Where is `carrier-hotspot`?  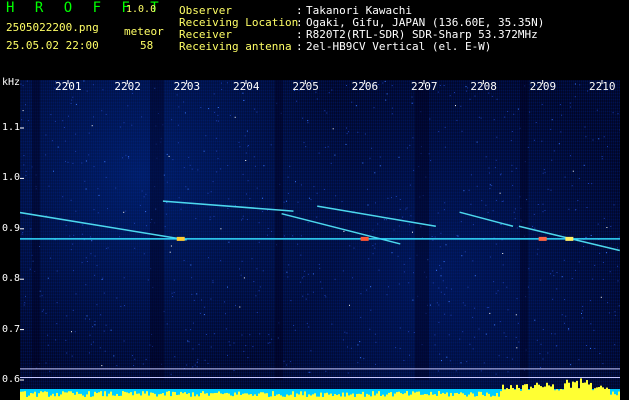
carrier-hotspot is located at coordinates (542, 238).